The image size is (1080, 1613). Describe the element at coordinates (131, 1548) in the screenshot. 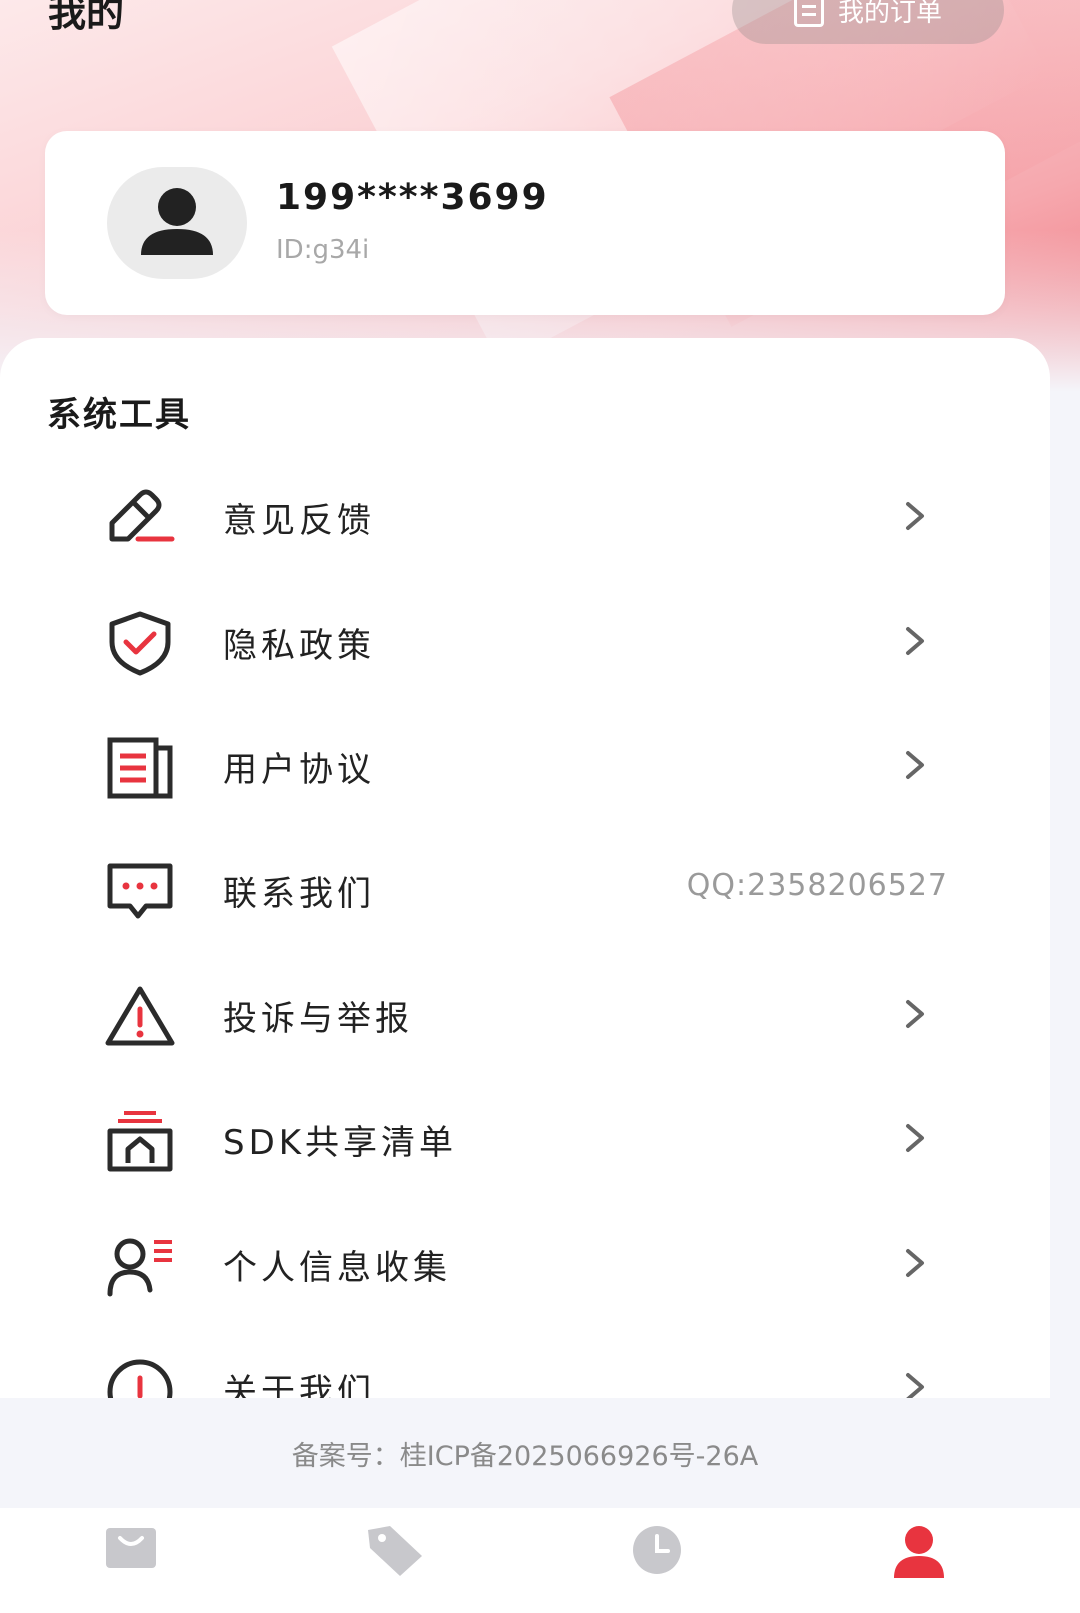

I see `home-bag-icon` at that location.